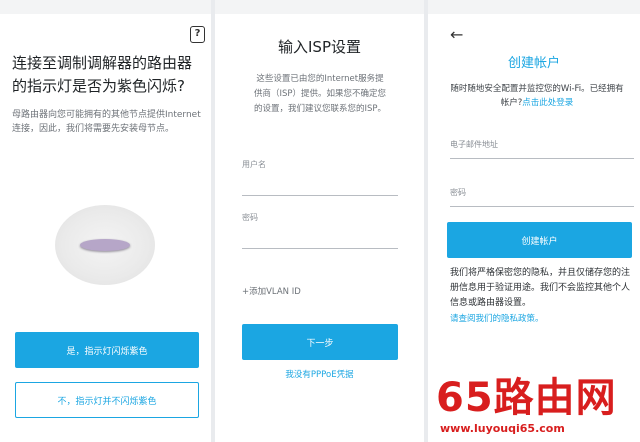 Image resolution: width=640 pixels, height=442 pixels. I want to click on username-label: 用户名, so click(254, 164).